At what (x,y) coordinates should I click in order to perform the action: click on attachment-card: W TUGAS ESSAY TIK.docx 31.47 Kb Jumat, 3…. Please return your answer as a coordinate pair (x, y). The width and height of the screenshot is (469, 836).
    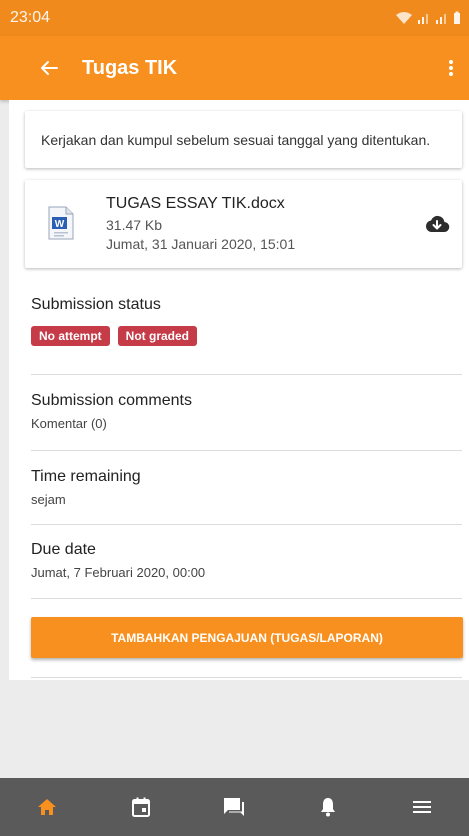
    Looking at the image, I should click on (243, 224).